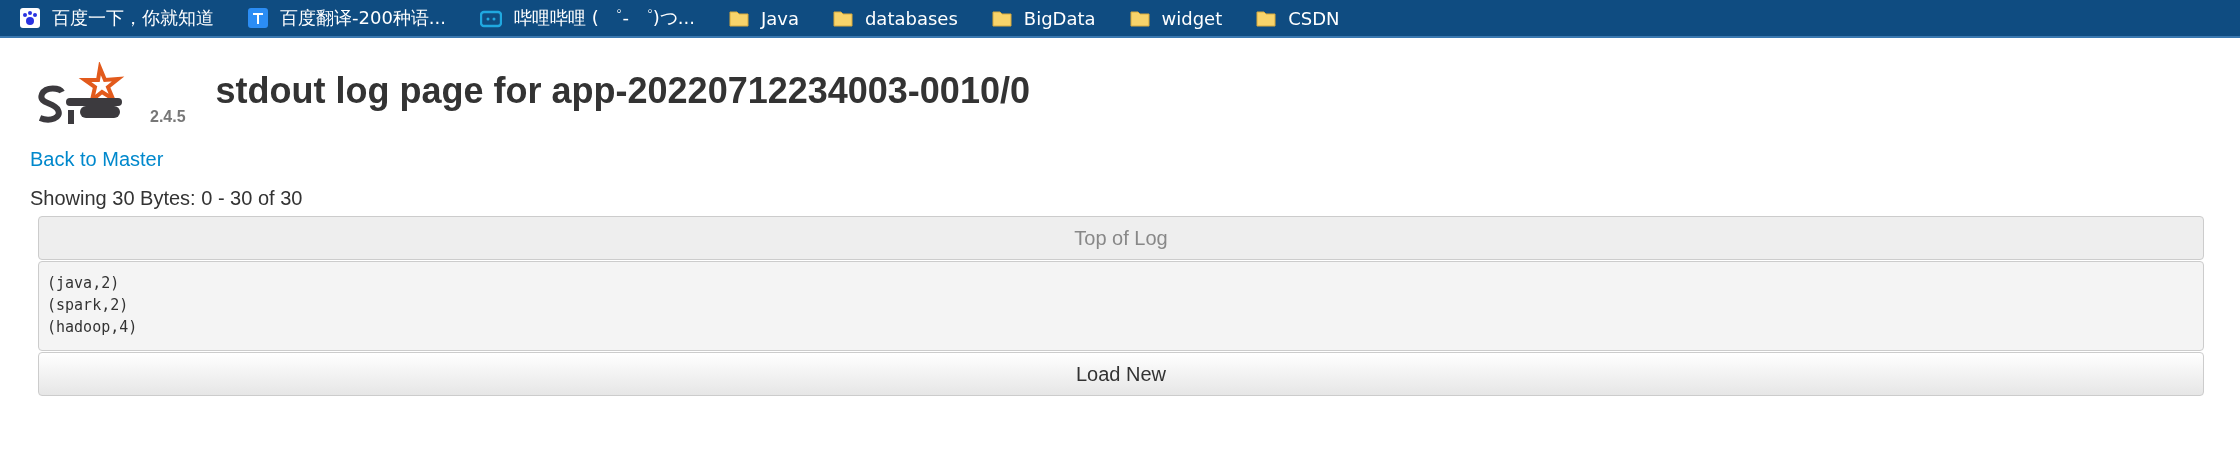 This screenshot has height=474, width=2240. I want to click on page-title: stdout log page for app-20220712234003-0010/0, so click(622, 91).